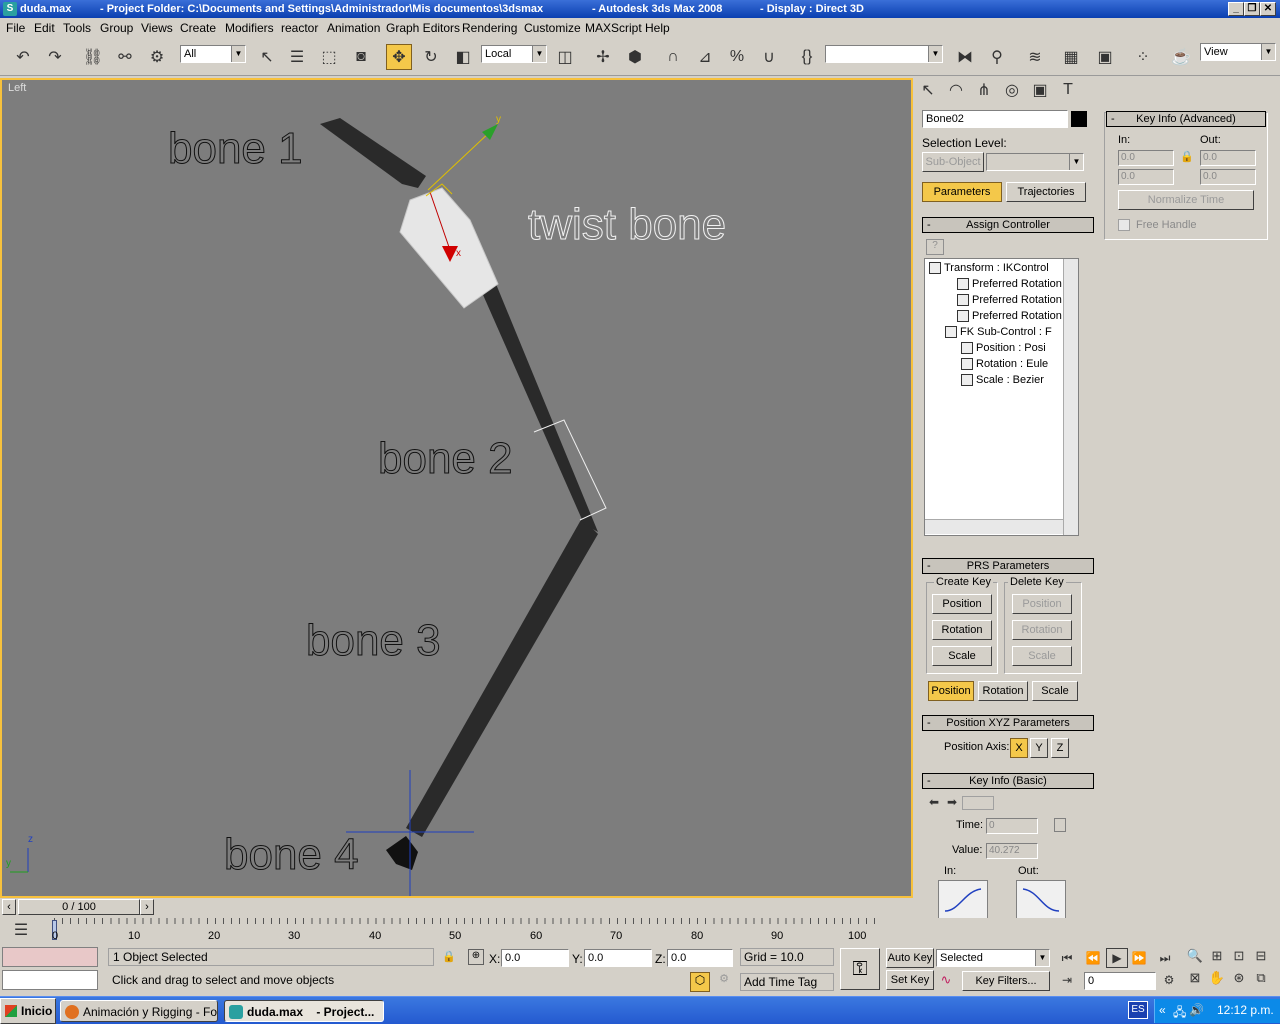 The image size is (1280, 1024). I want to click on tree-item: Position : Posi, so click(1003, 348).